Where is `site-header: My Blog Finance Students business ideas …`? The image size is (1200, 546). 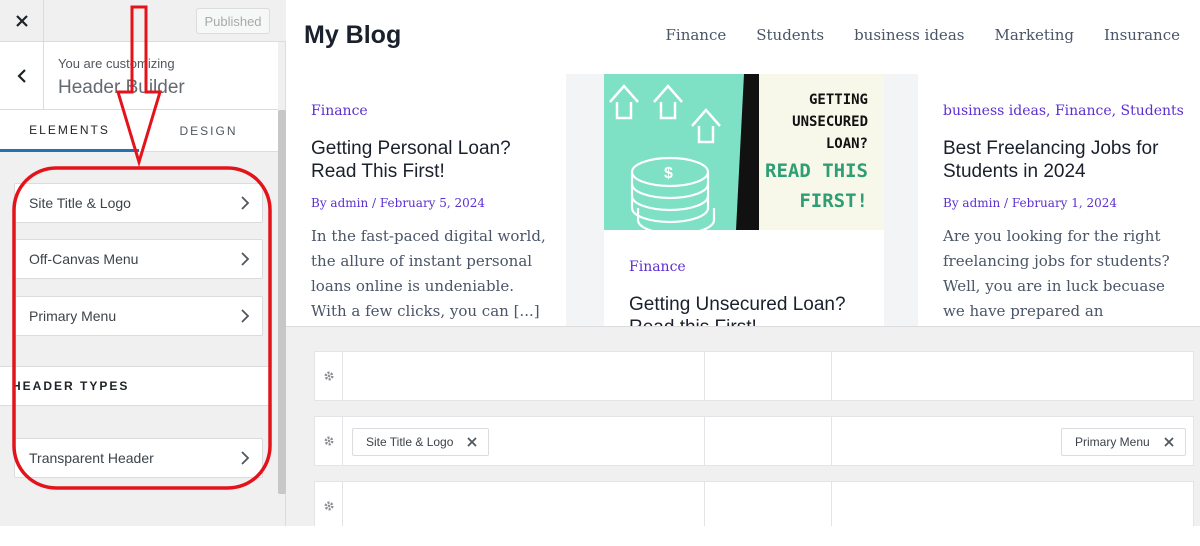 site-header: My Blog Finance Students business ideas … is located at coordinates (743, 37).